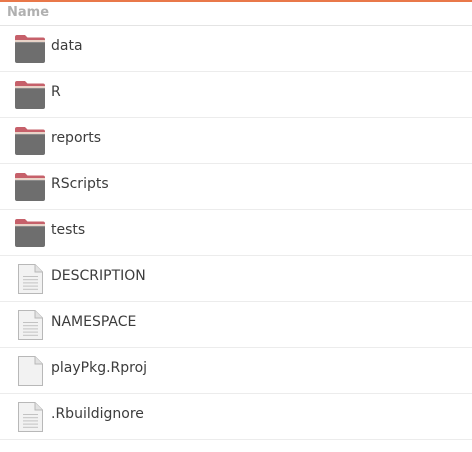  I want to click on file-name-label: DESCRIPTION, so click(98, 276).